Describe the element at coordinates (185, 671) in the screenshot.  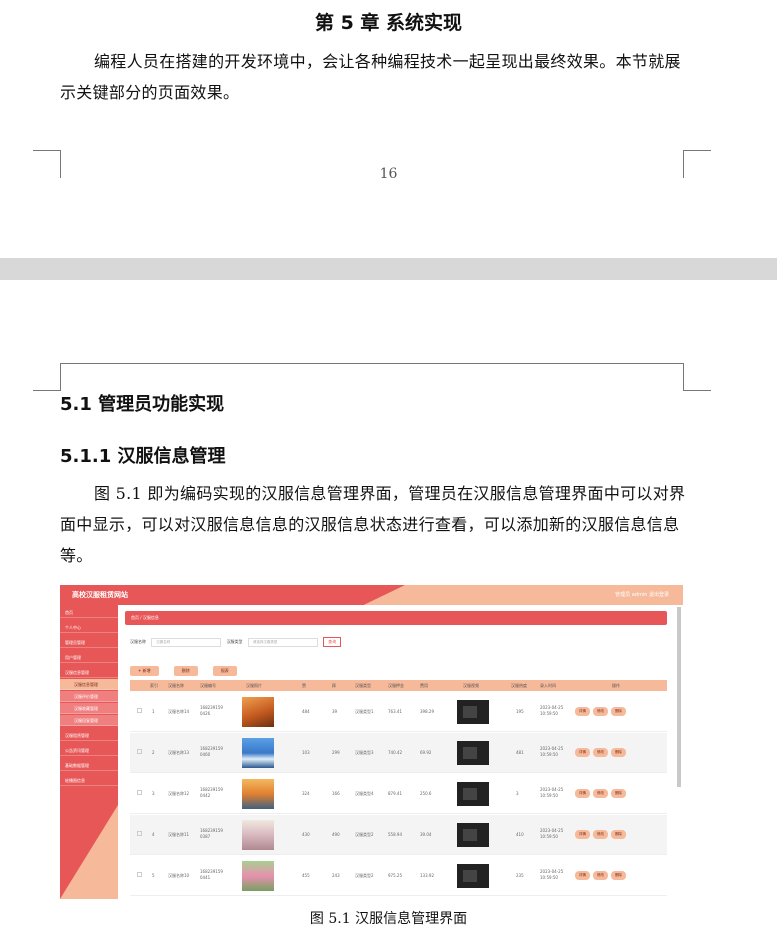
I see `delete-button: 删除` at that location.